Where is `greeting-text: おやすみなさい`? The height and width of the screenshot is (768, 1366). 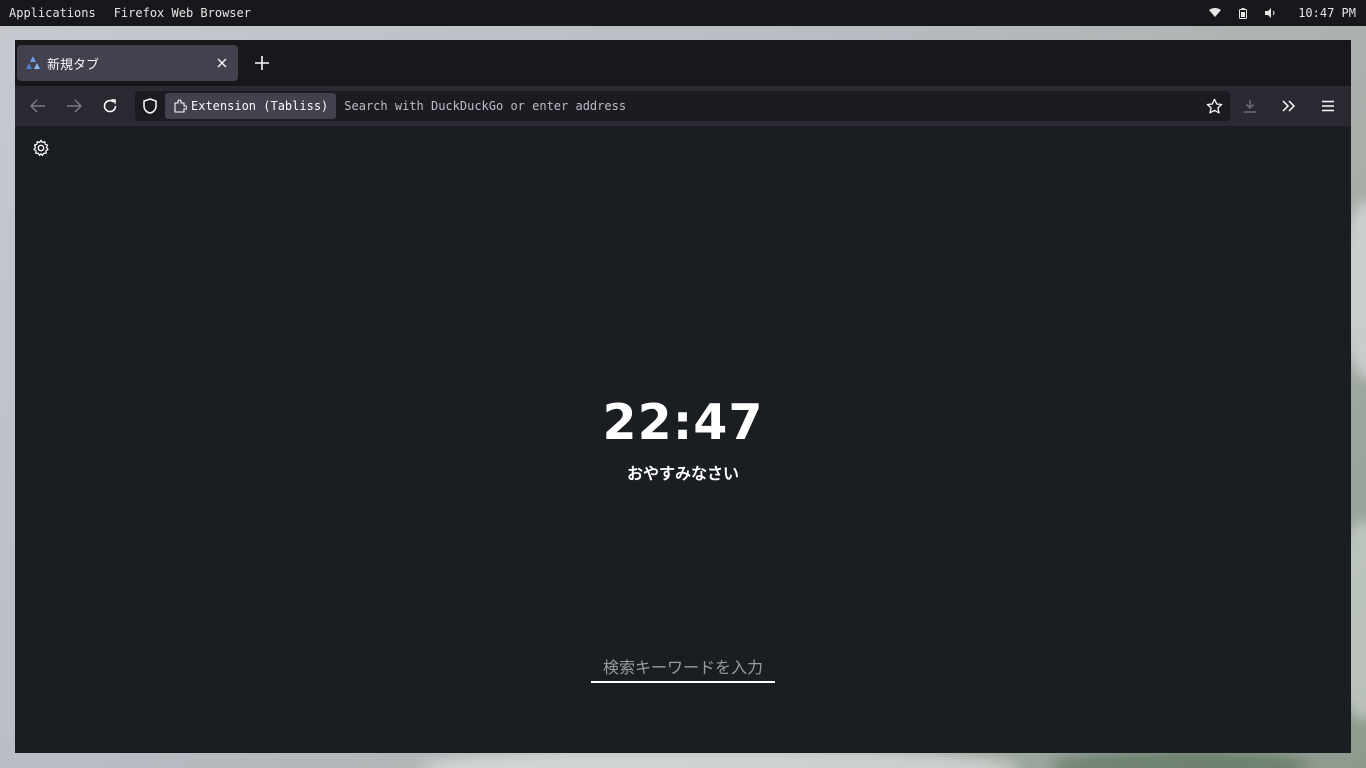
greeting-text: おやすみなさい is located at coordinates (682, 473).